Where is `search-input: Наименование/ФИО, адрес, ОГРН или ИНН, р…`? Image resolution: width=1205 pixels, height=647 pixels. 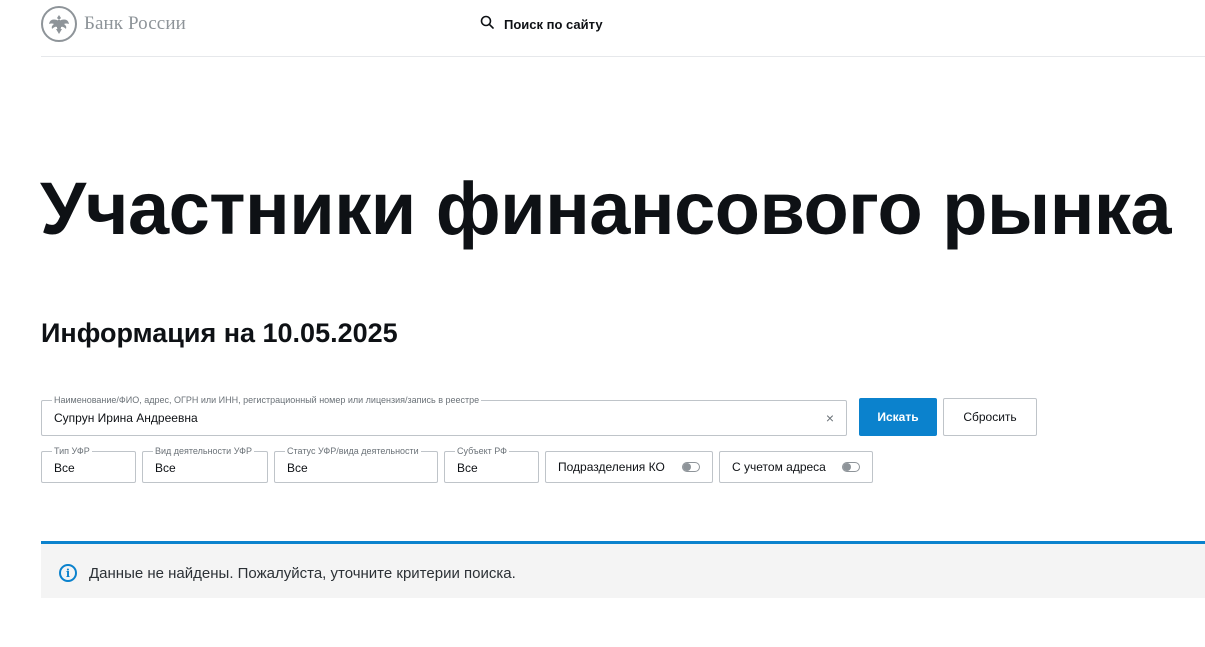 search-input: Наименование/ФИО, адрес, ОГРН или ИНН, р… is located at coordinates (444, 415).